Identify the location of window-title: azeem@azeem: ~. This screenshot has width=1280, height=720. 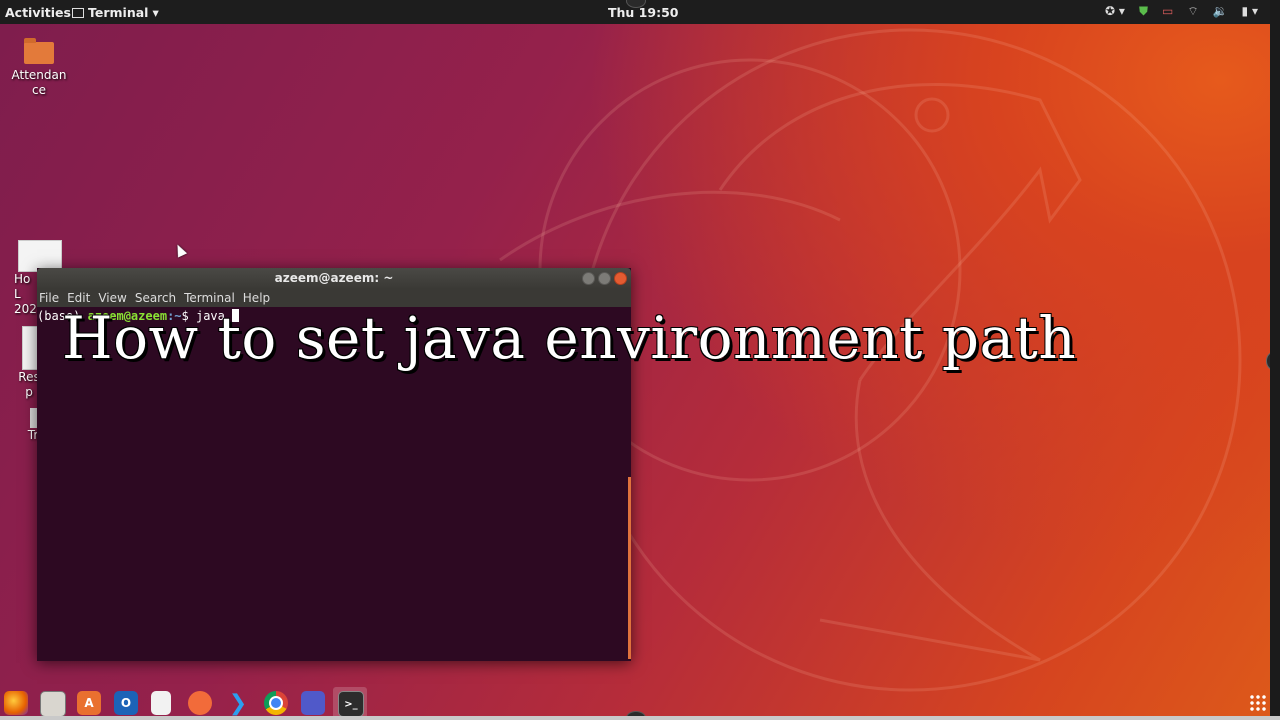
(334, 278).